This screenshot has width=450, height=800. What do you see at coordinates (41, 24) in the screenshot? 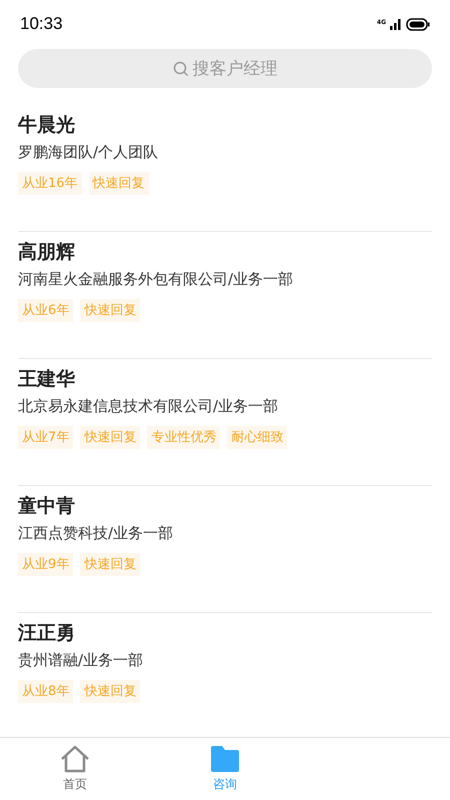
I see `status-time: 10:33` at bounding box center [41, 24].